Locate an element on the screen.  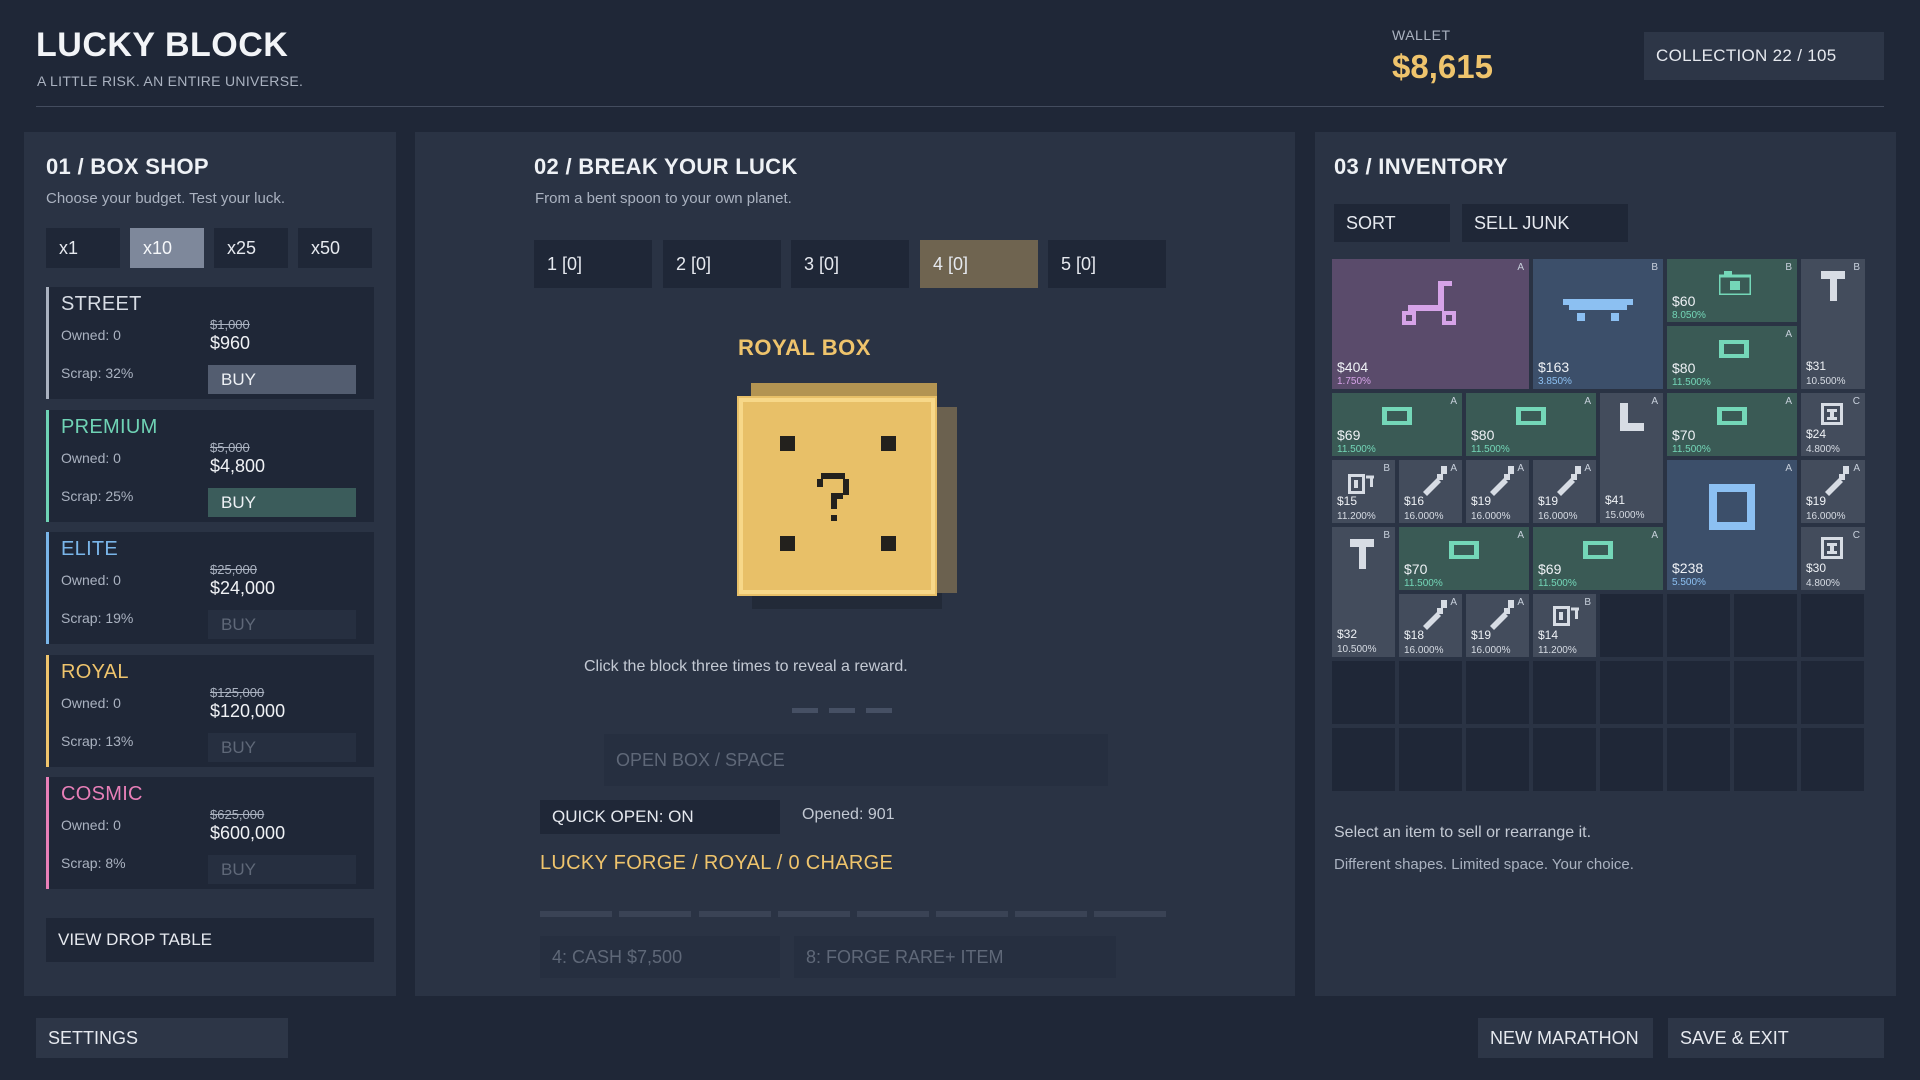
skateboard-icon is located at coordinates (1598, 310).